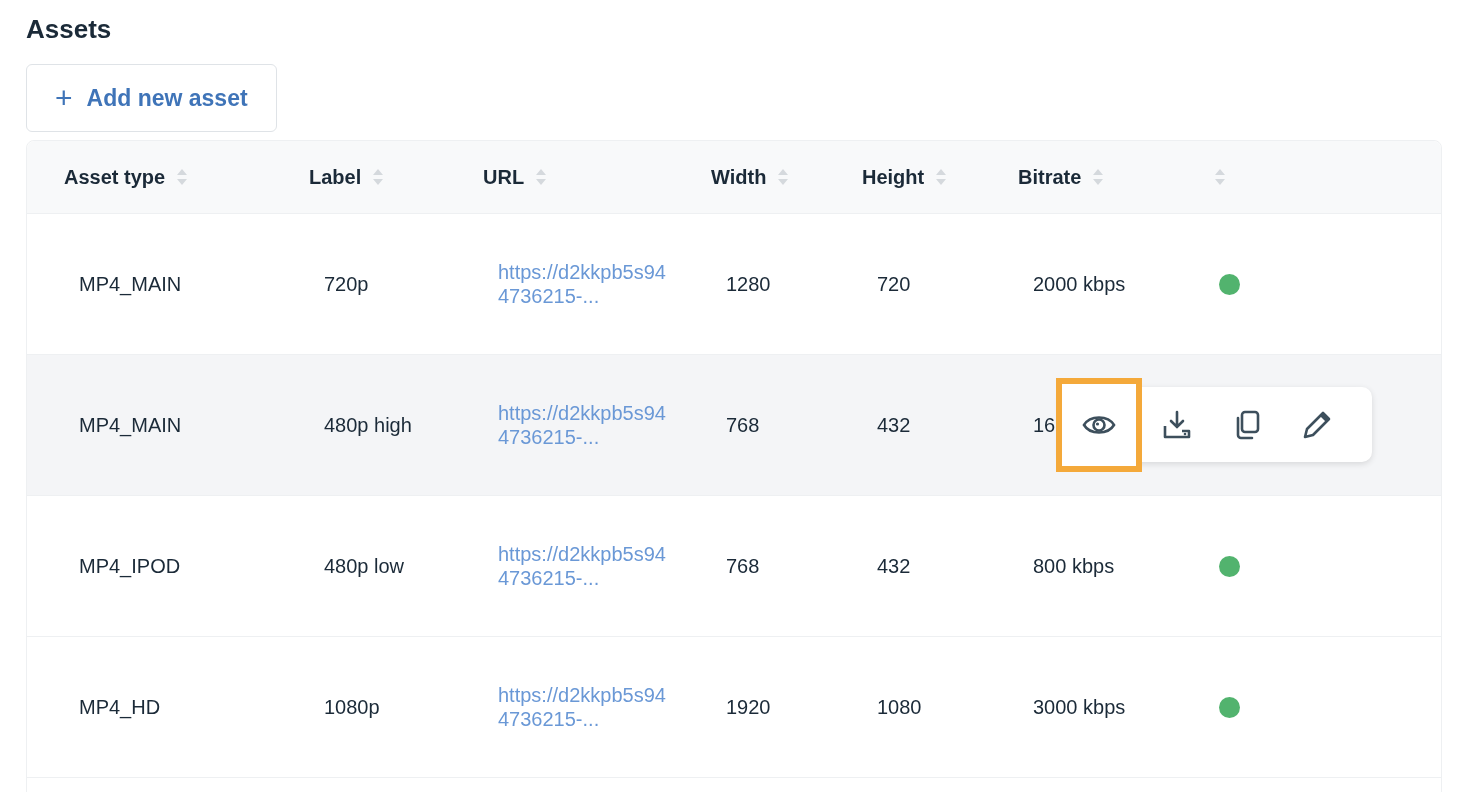  What do you see at coordinates (1177, 424) in the screenshot?
I see `download-icon` at bounding box center [1177, 424].